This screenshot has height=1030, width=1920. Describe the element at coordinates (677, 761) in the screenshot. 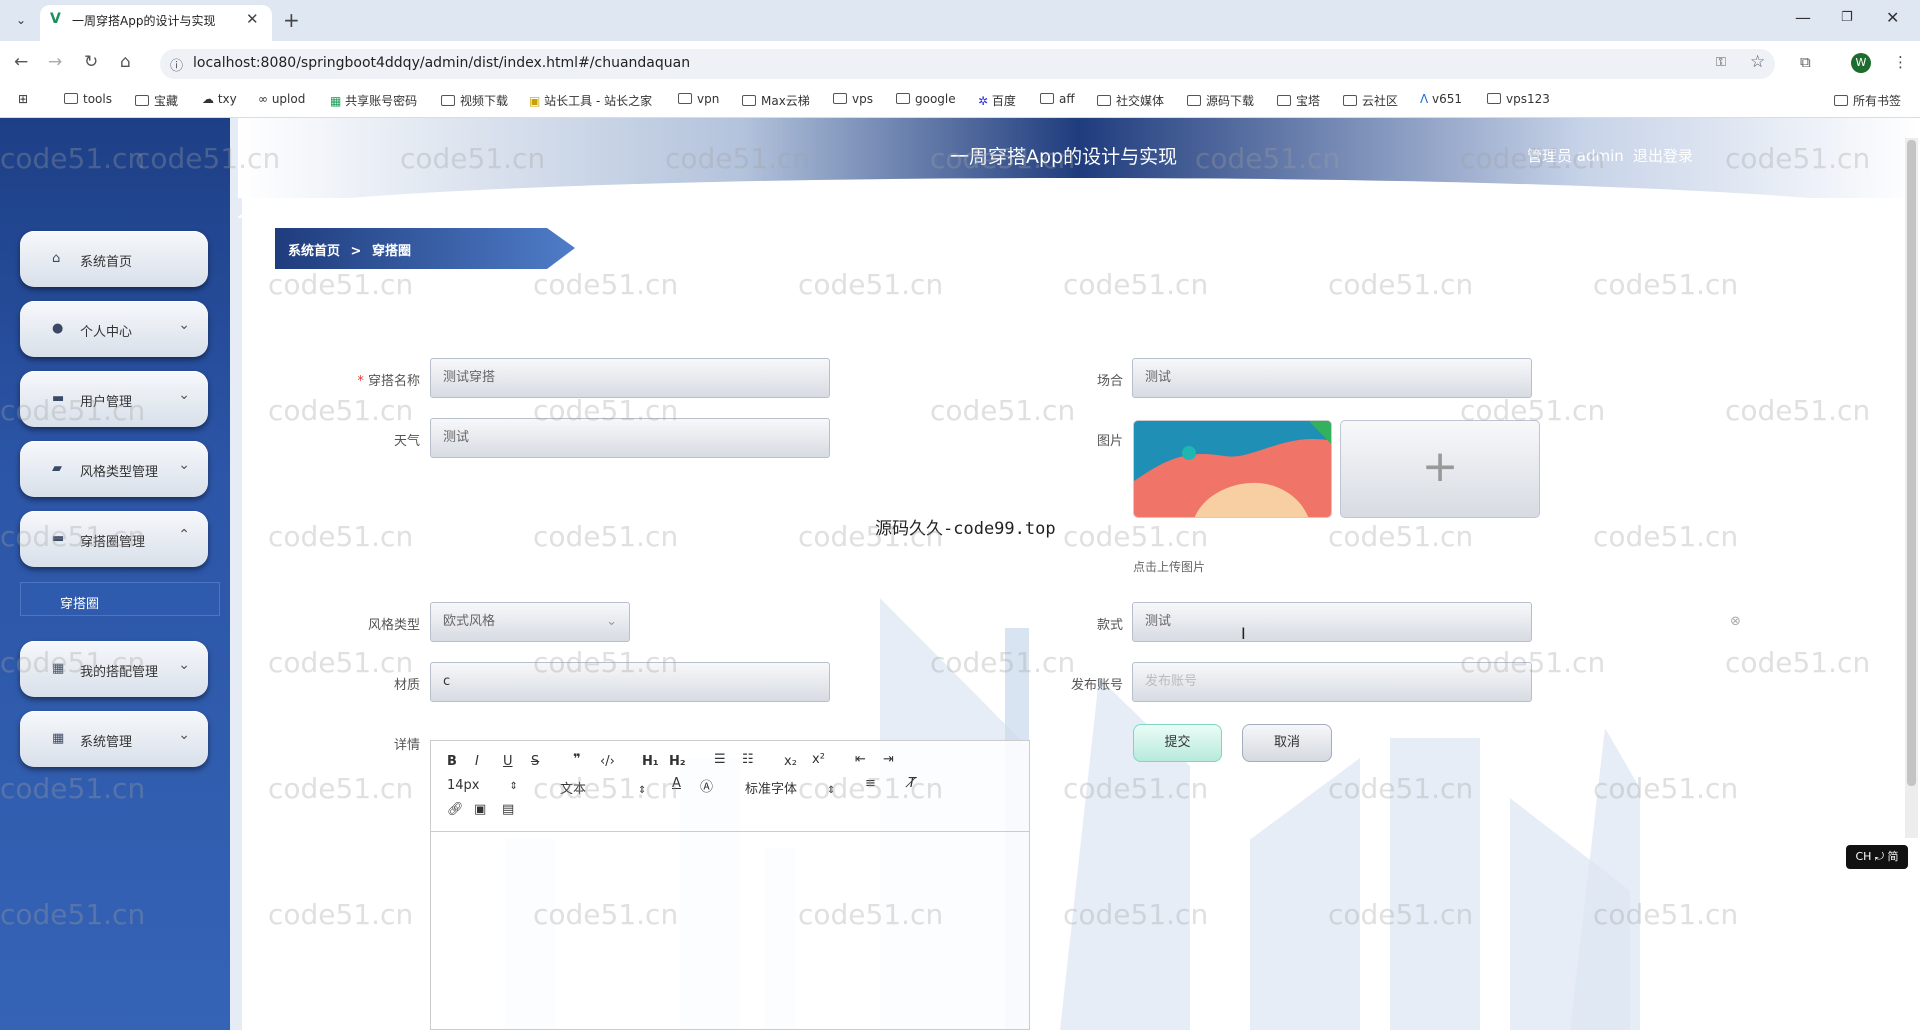

I see `heading2-icon: H₂` at that location.